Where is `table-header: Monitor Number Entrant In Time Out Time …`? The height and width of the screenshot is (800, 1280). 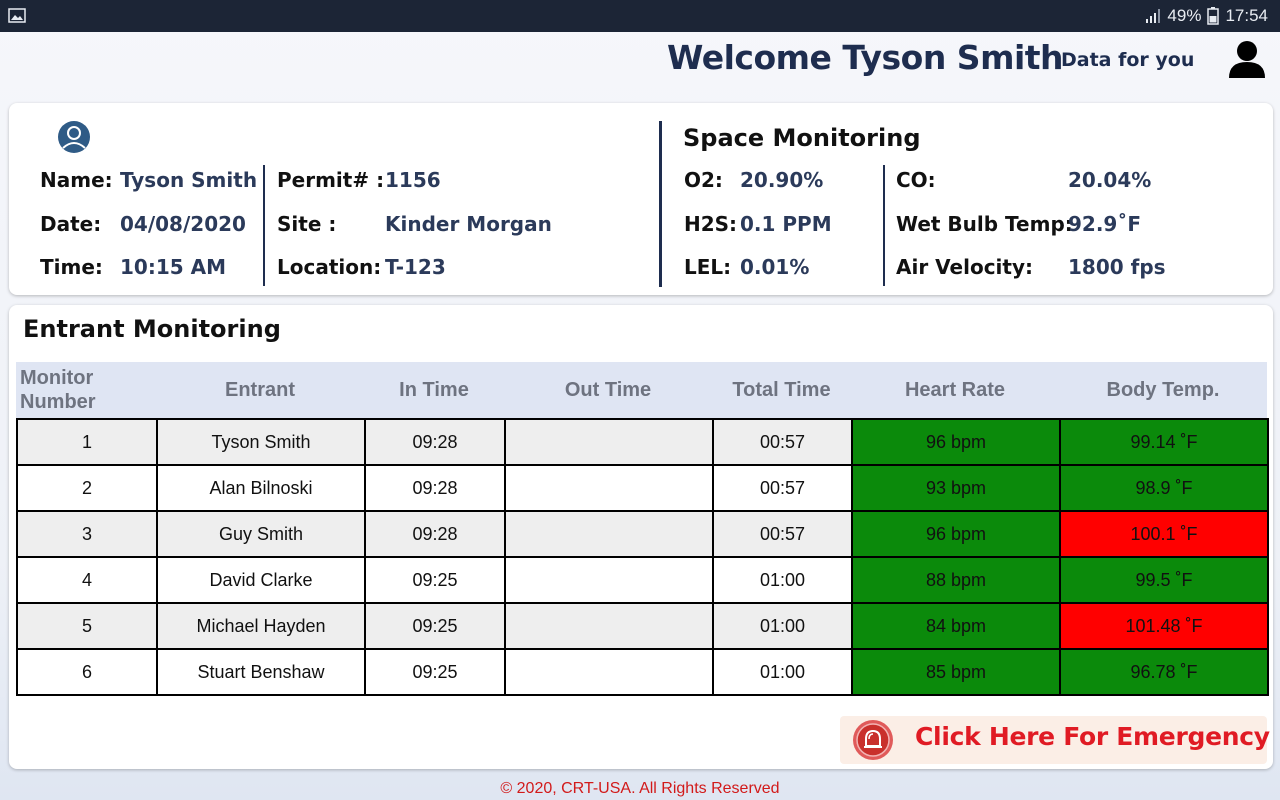 table-header: Monitor Number Entrant In Time Out Time … is located at coordinates (641, 390).